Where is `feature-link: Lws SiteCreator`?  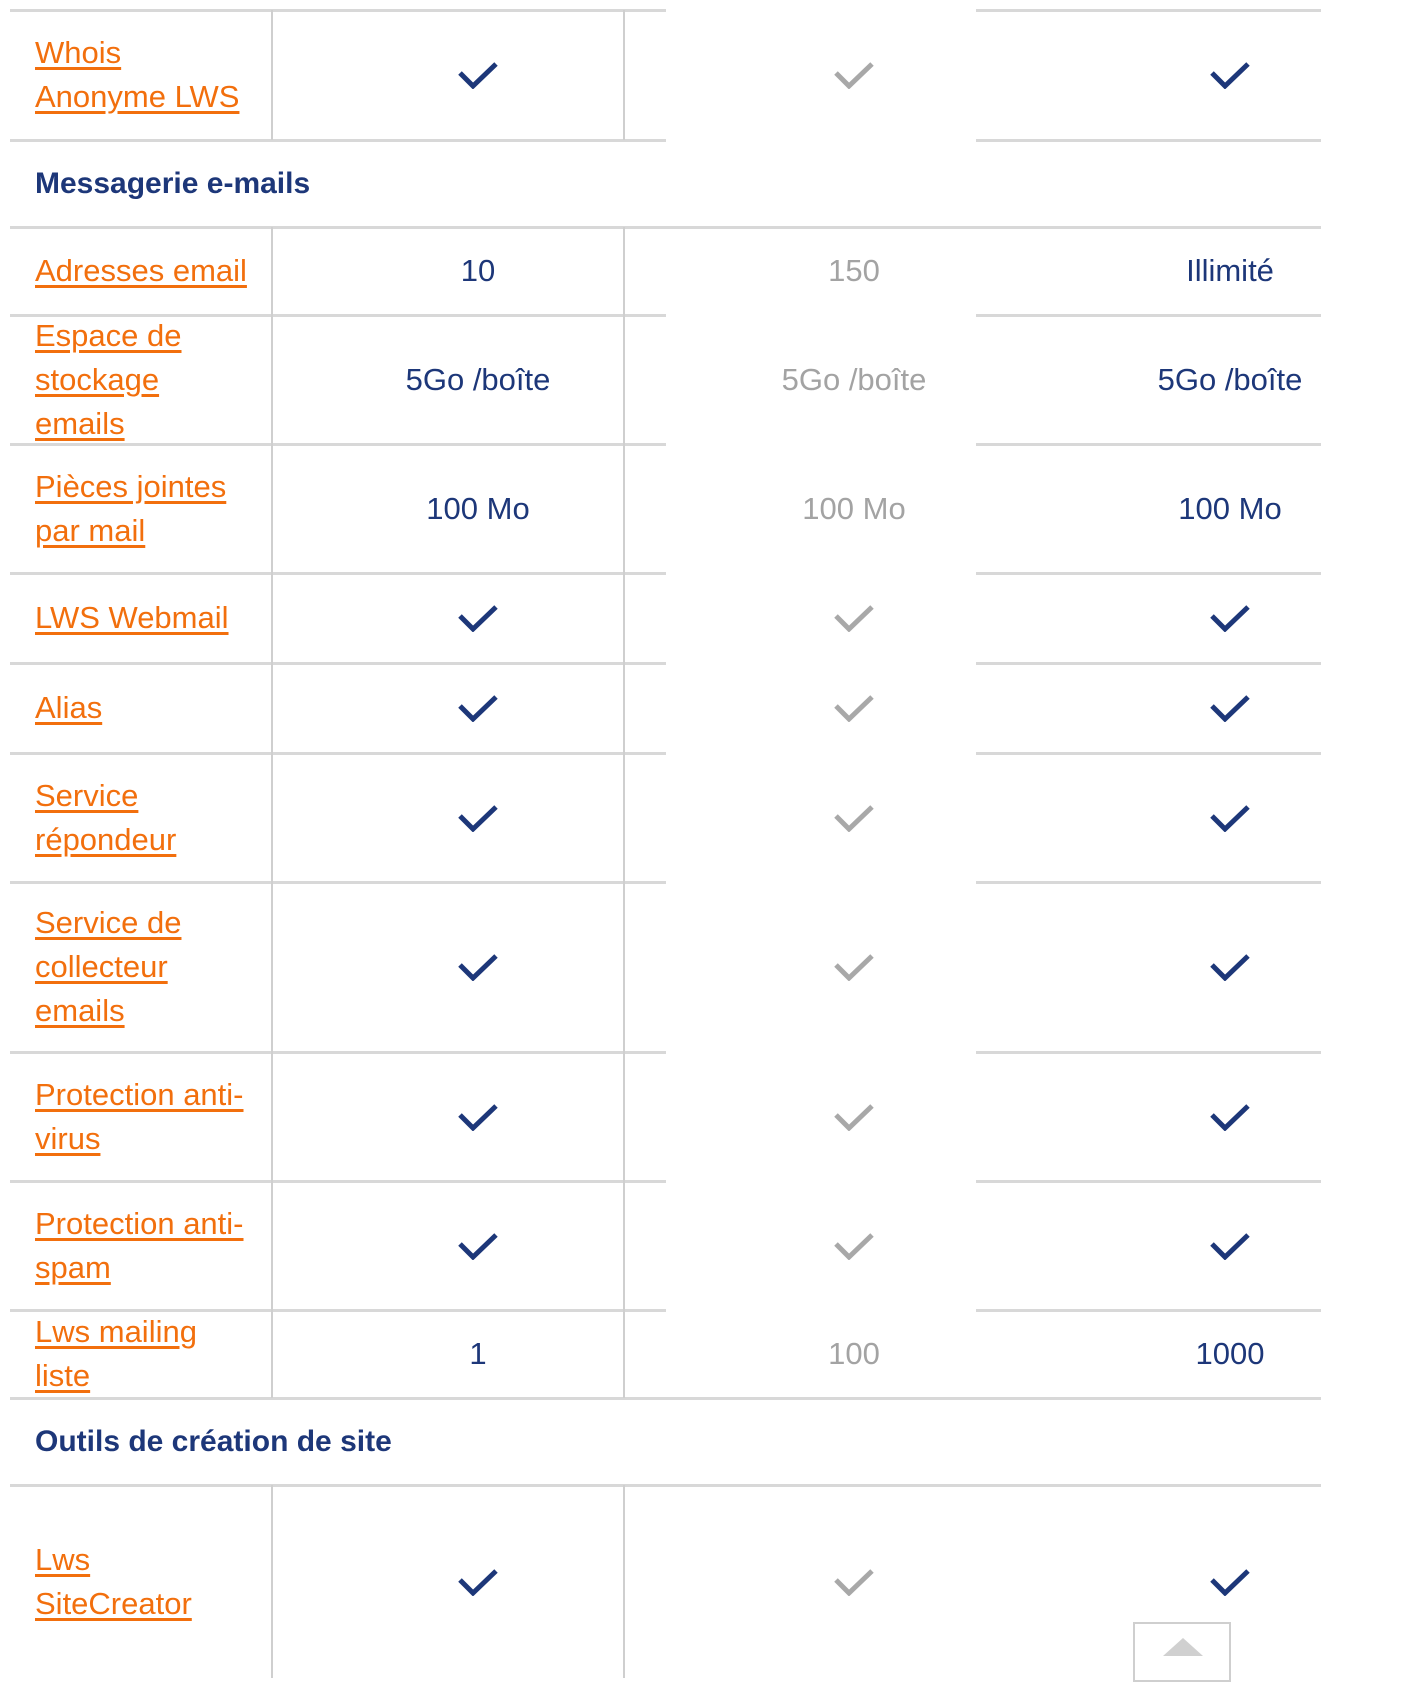 feature-link: Lws SiteCreator is located at coordinates (142, 1582).